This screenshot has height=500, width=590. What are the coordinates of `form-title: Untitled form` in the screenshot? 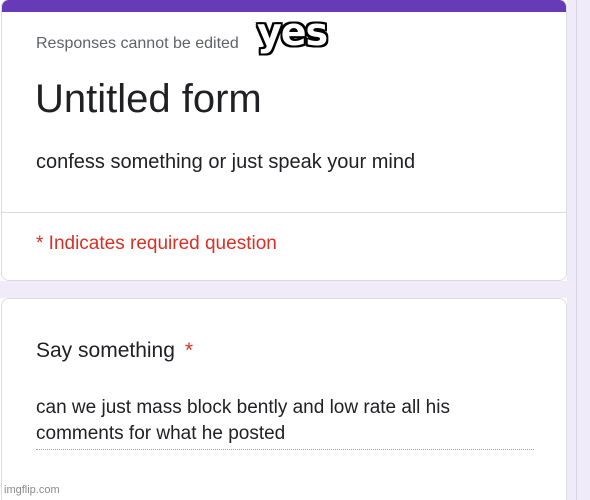 It's located at (148, 99).